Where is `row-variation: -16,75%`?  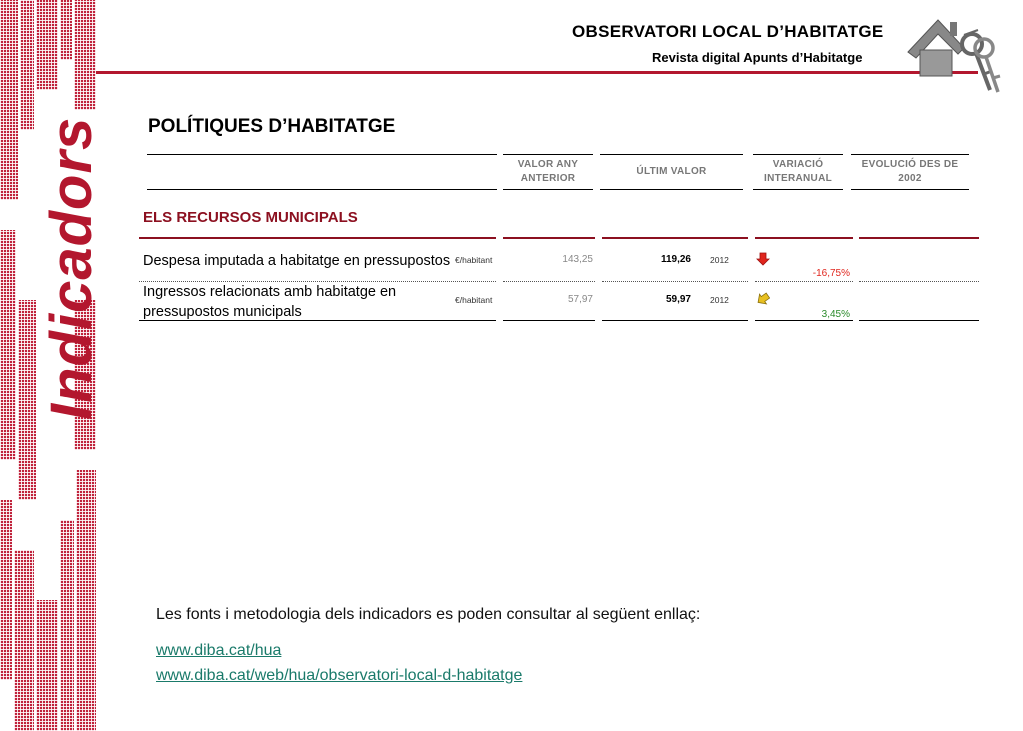
row-variation: -16,75% is located at coordinates (831, 273).